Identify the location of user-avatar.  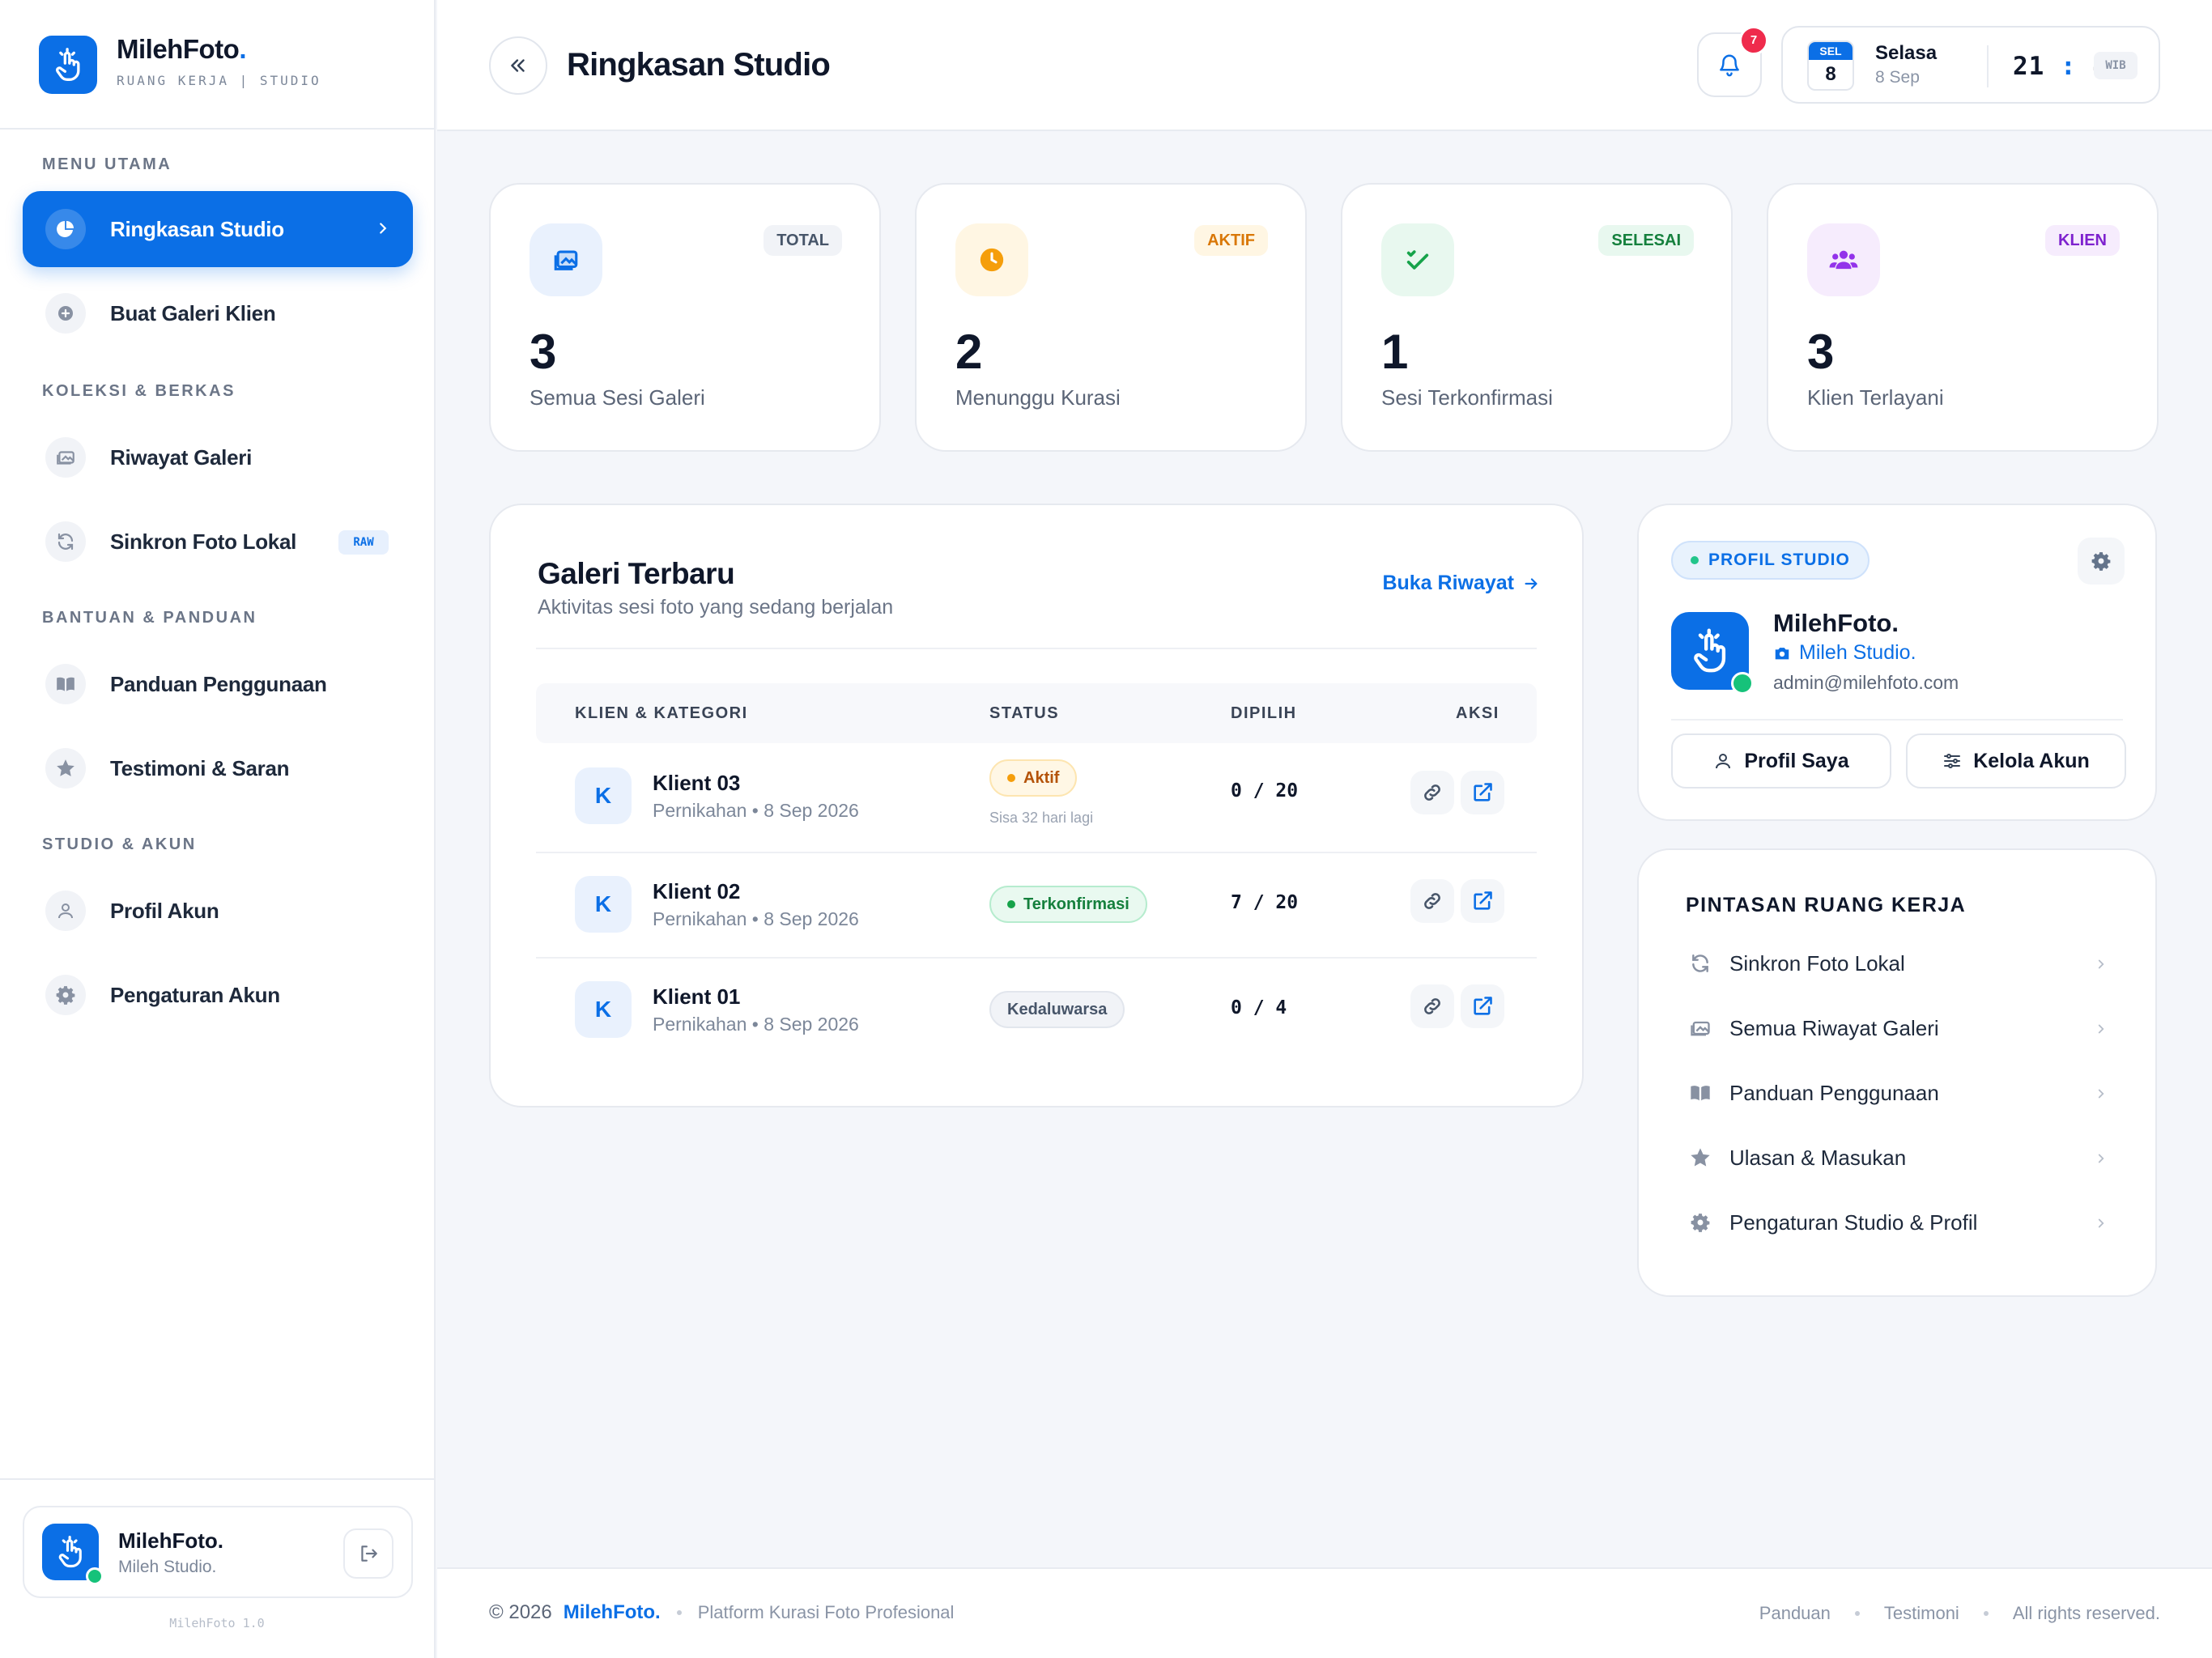
(73, 1554).